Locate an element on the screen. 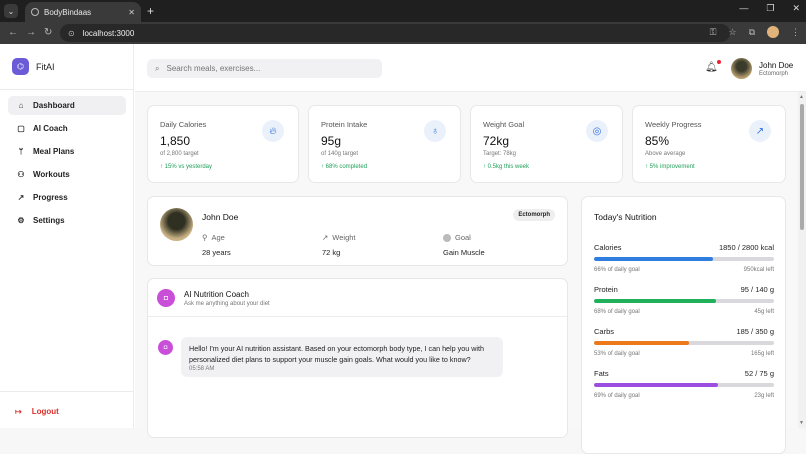 Image resolution: width=806 pixels, height=454 pixels. logout-label: Logout is located at coordinates (45, 411).